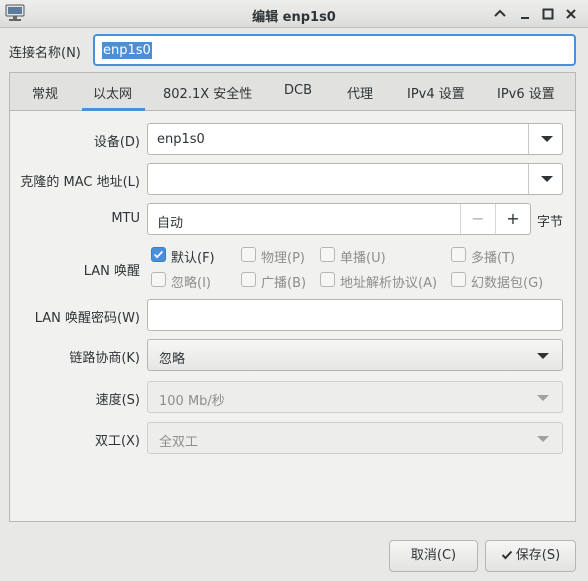  Describe the element at coordinates (104, 358) in the screenshot. I see `link-negotiation-label: 链路协商(K)` at that location.